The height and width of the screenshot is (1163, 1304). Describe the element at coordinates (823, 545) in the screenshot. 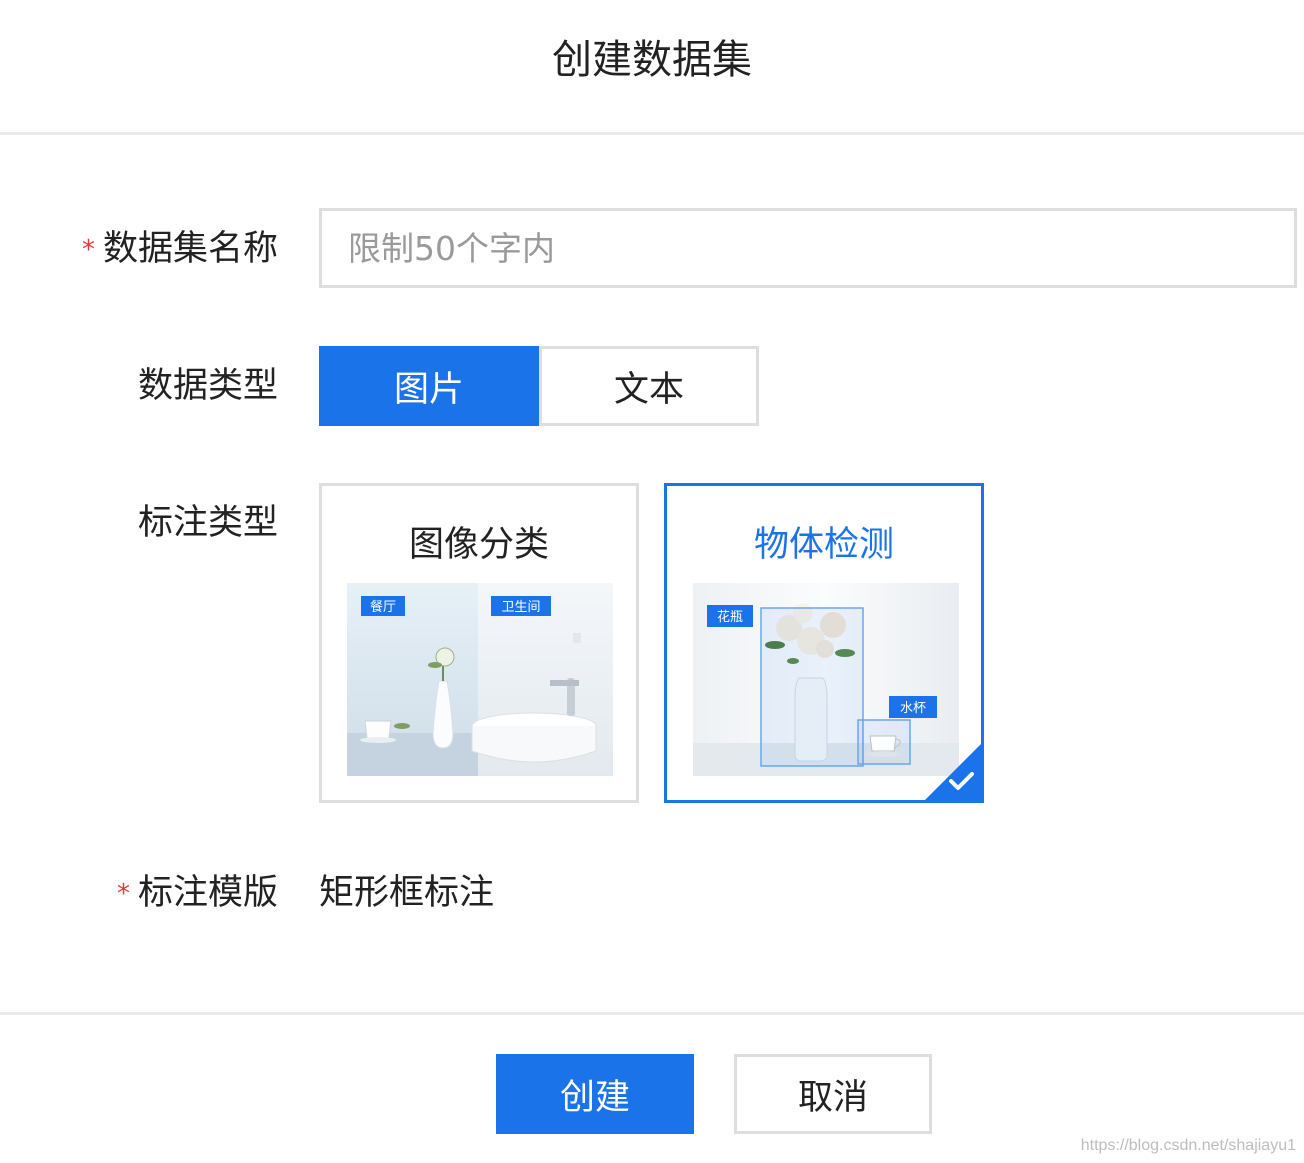

I see `card-title: 物体检测` at that location.